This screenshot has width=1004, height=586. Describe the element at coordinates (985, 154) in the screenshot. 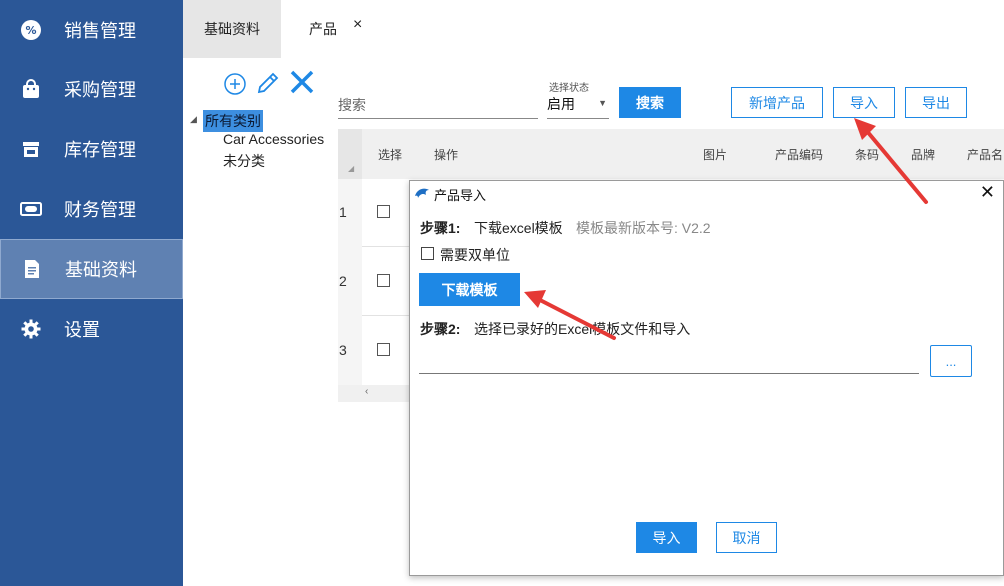

I see `column-header-product-name: 产品名` at that location.